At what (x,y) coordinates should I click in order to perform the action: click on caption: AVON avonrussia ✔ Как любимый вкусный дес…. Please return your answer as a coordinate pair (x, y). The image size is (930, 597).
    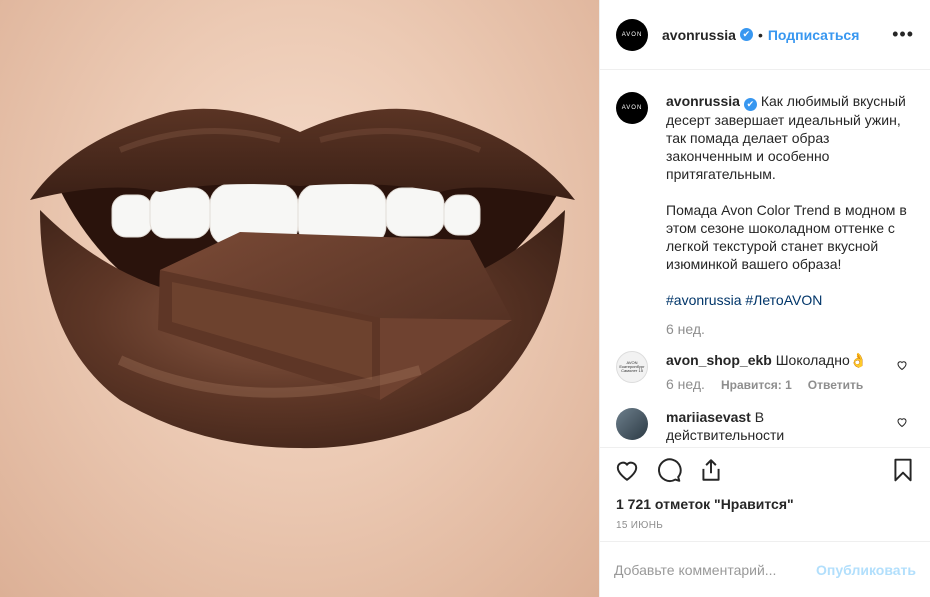
    Looking at the image, I should click on (765, 200).